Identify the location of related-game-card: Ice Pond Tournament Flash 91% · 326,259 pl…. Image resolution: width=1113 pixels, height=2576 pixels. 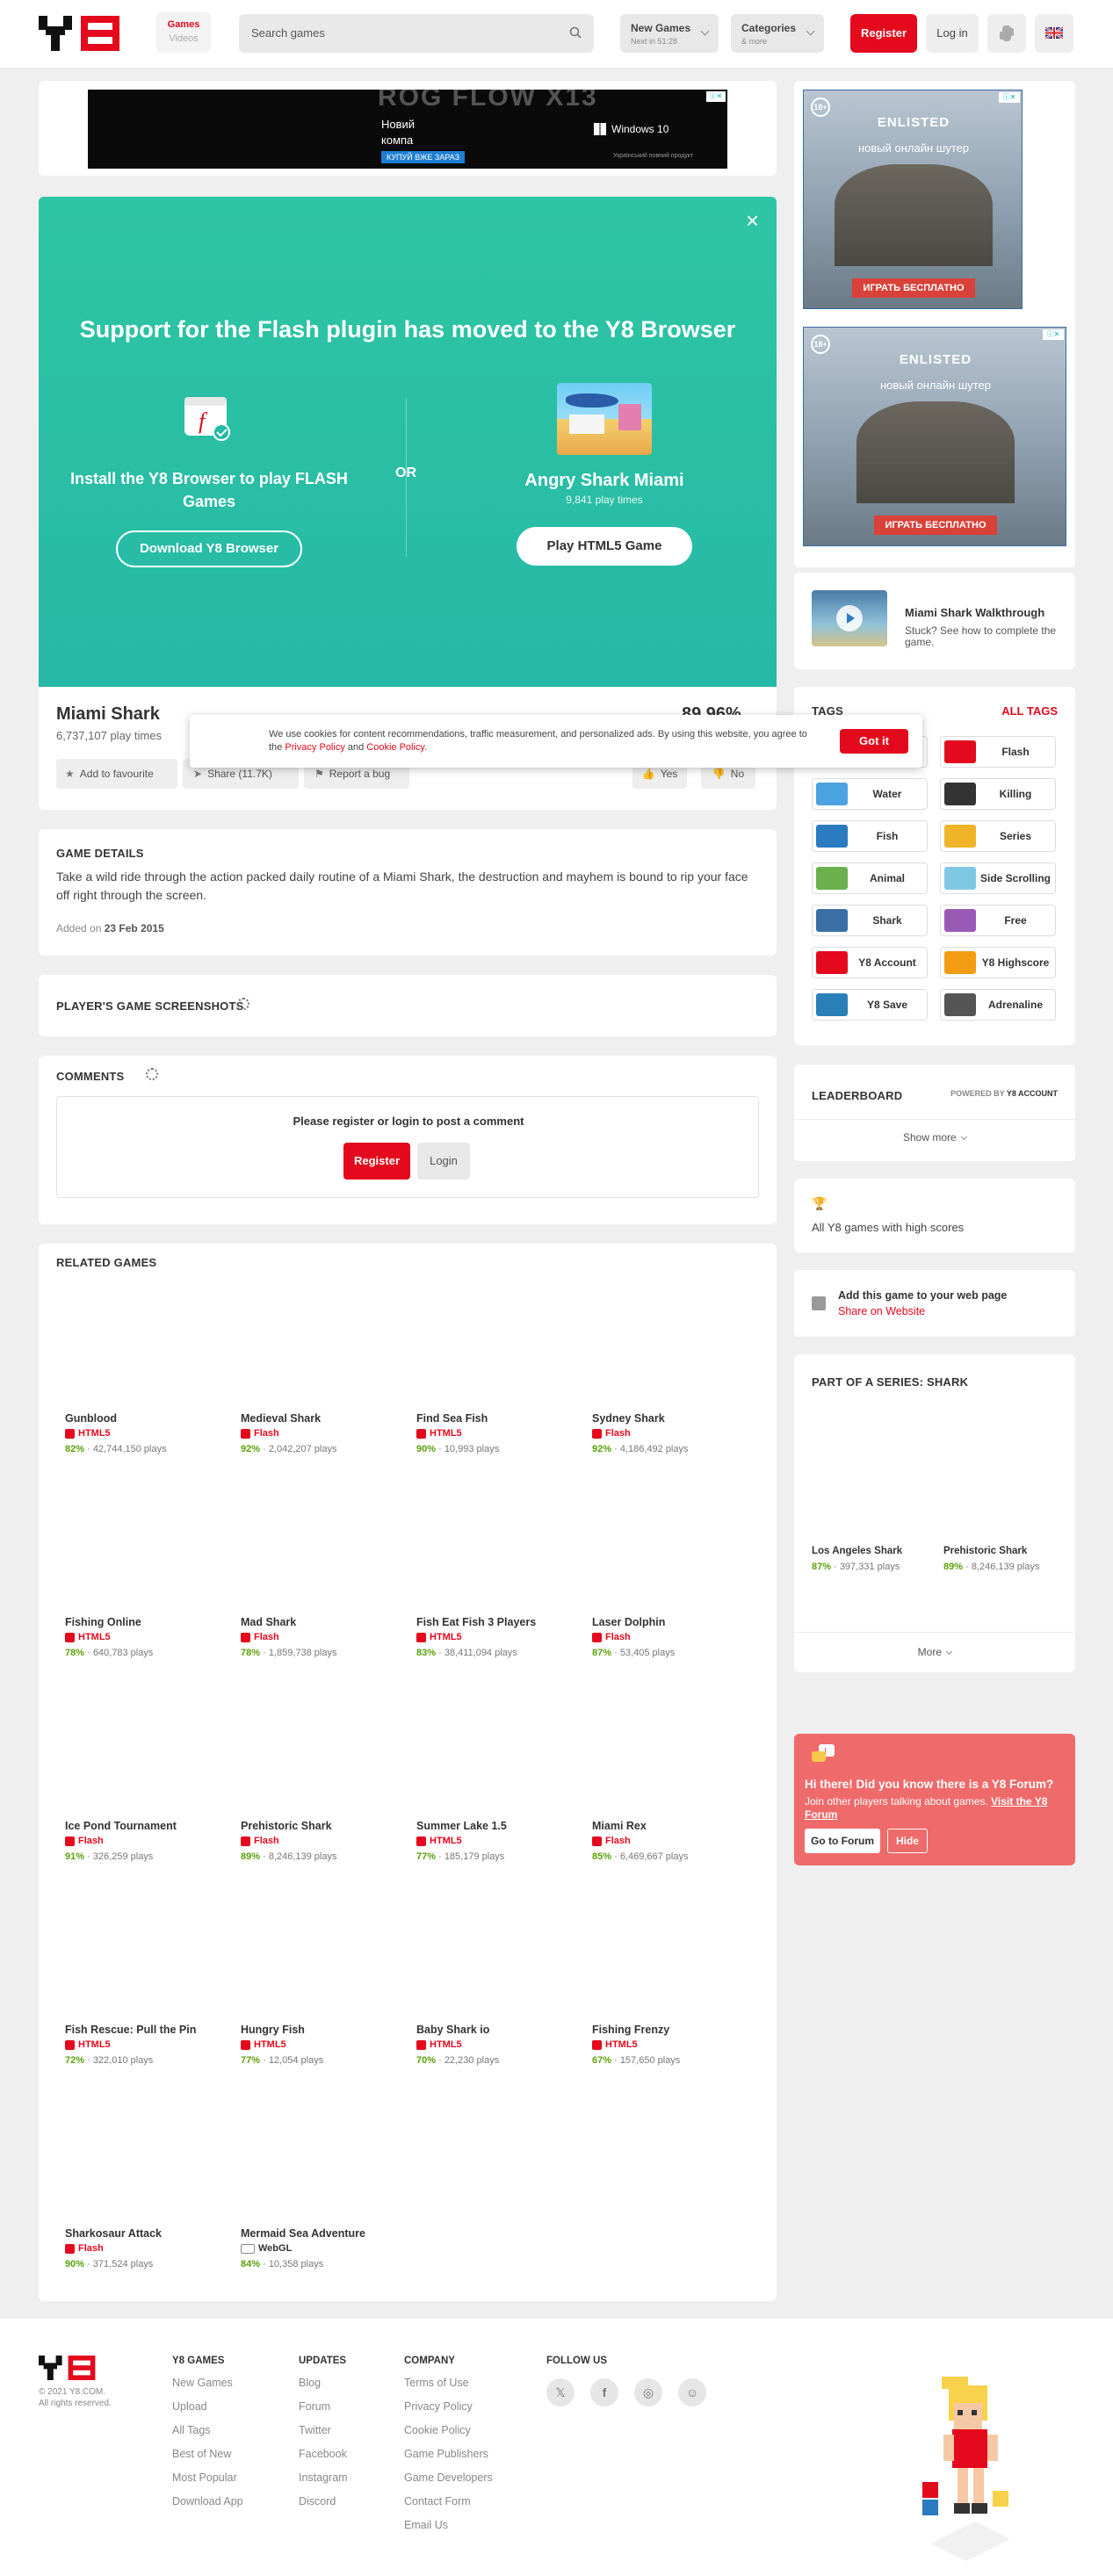
(148, 1779).